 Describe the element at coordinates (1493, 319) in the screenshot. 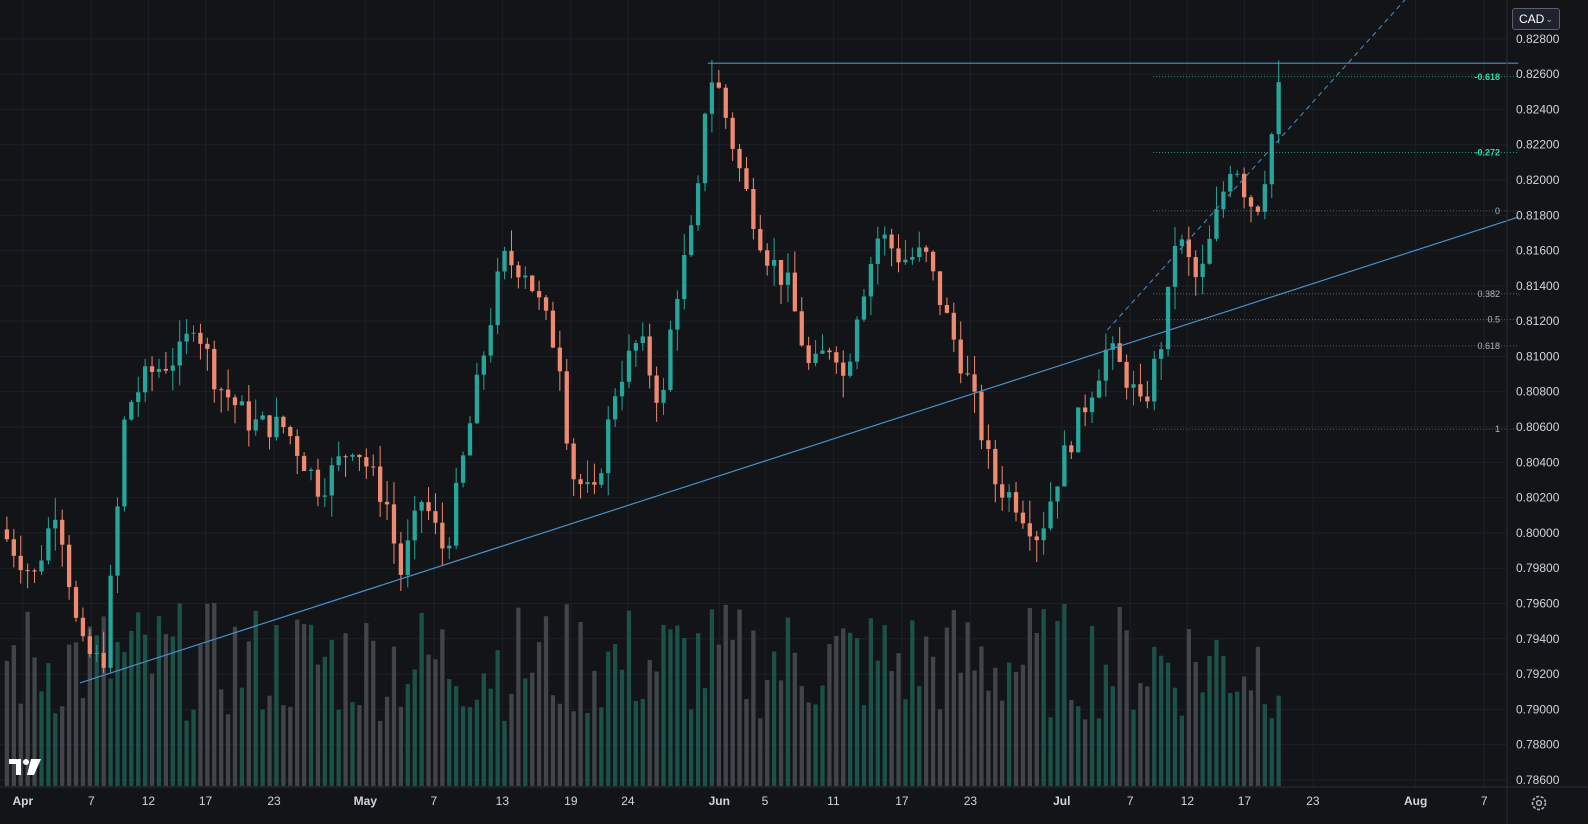

I see `fib-level-label: 0.5` at that location.